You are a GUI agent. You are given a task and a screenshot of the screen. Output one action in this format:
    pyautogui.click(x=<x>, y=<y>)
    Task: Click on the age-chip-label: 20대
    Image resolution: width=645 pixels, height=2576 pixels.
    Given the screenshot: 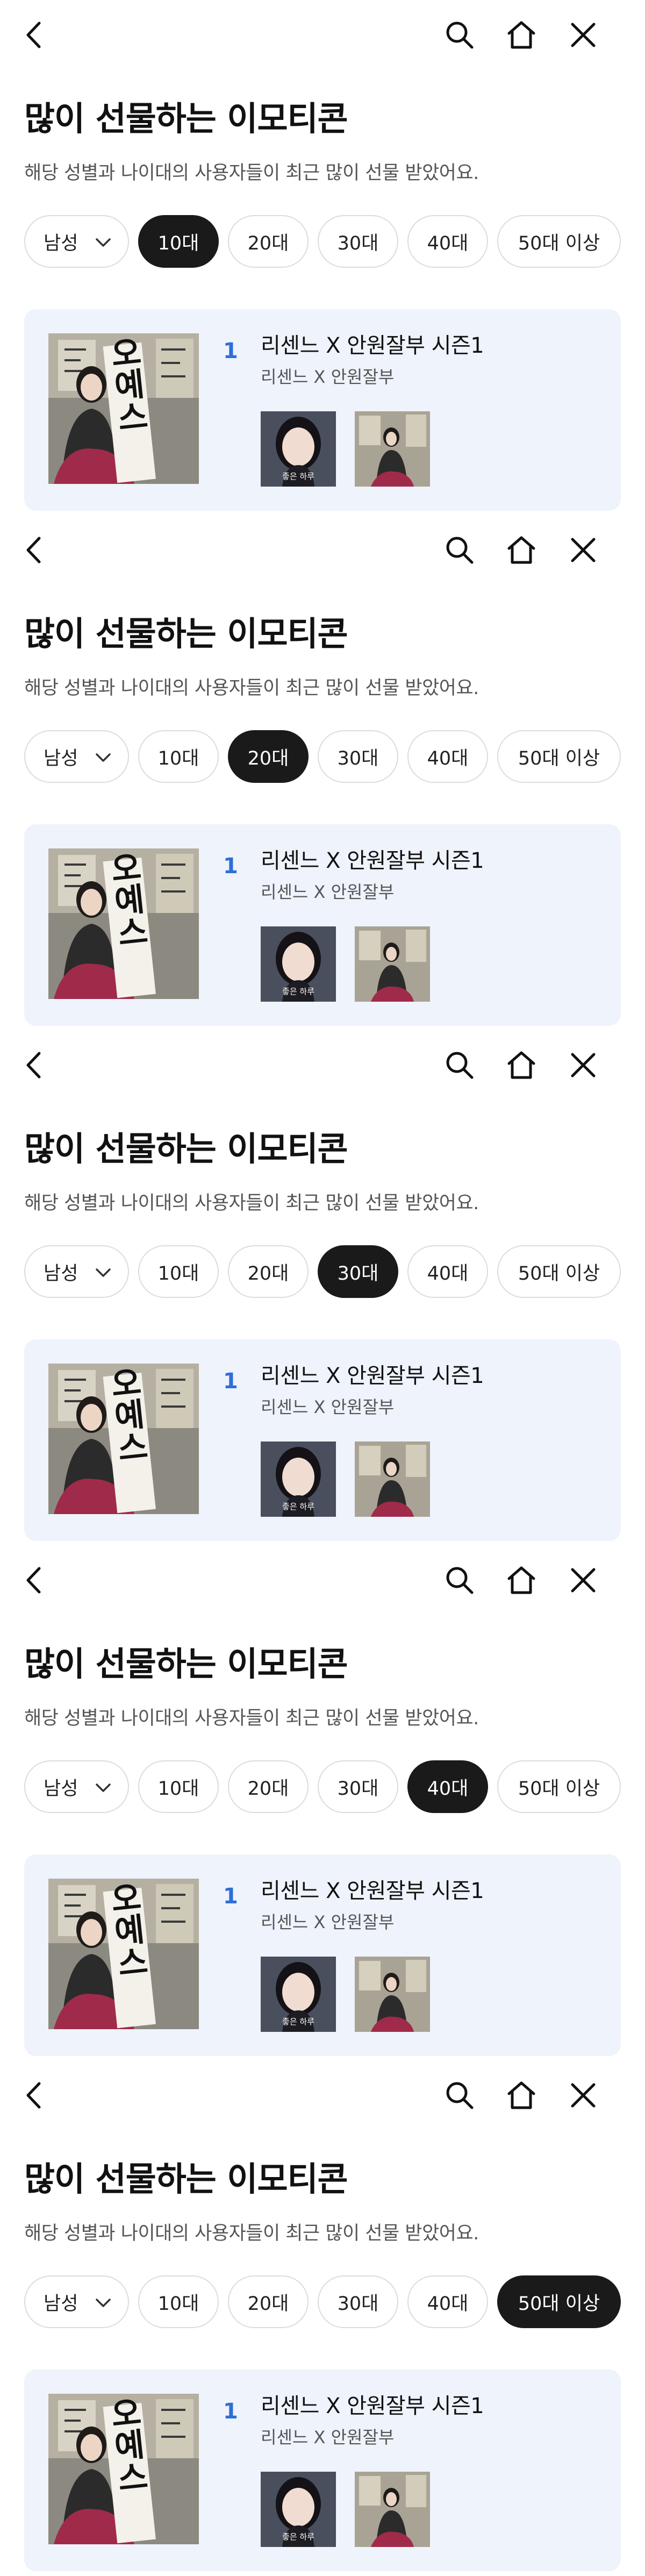 What is the action you would take?
    pyautogui.click(x=268, y=1789)
    